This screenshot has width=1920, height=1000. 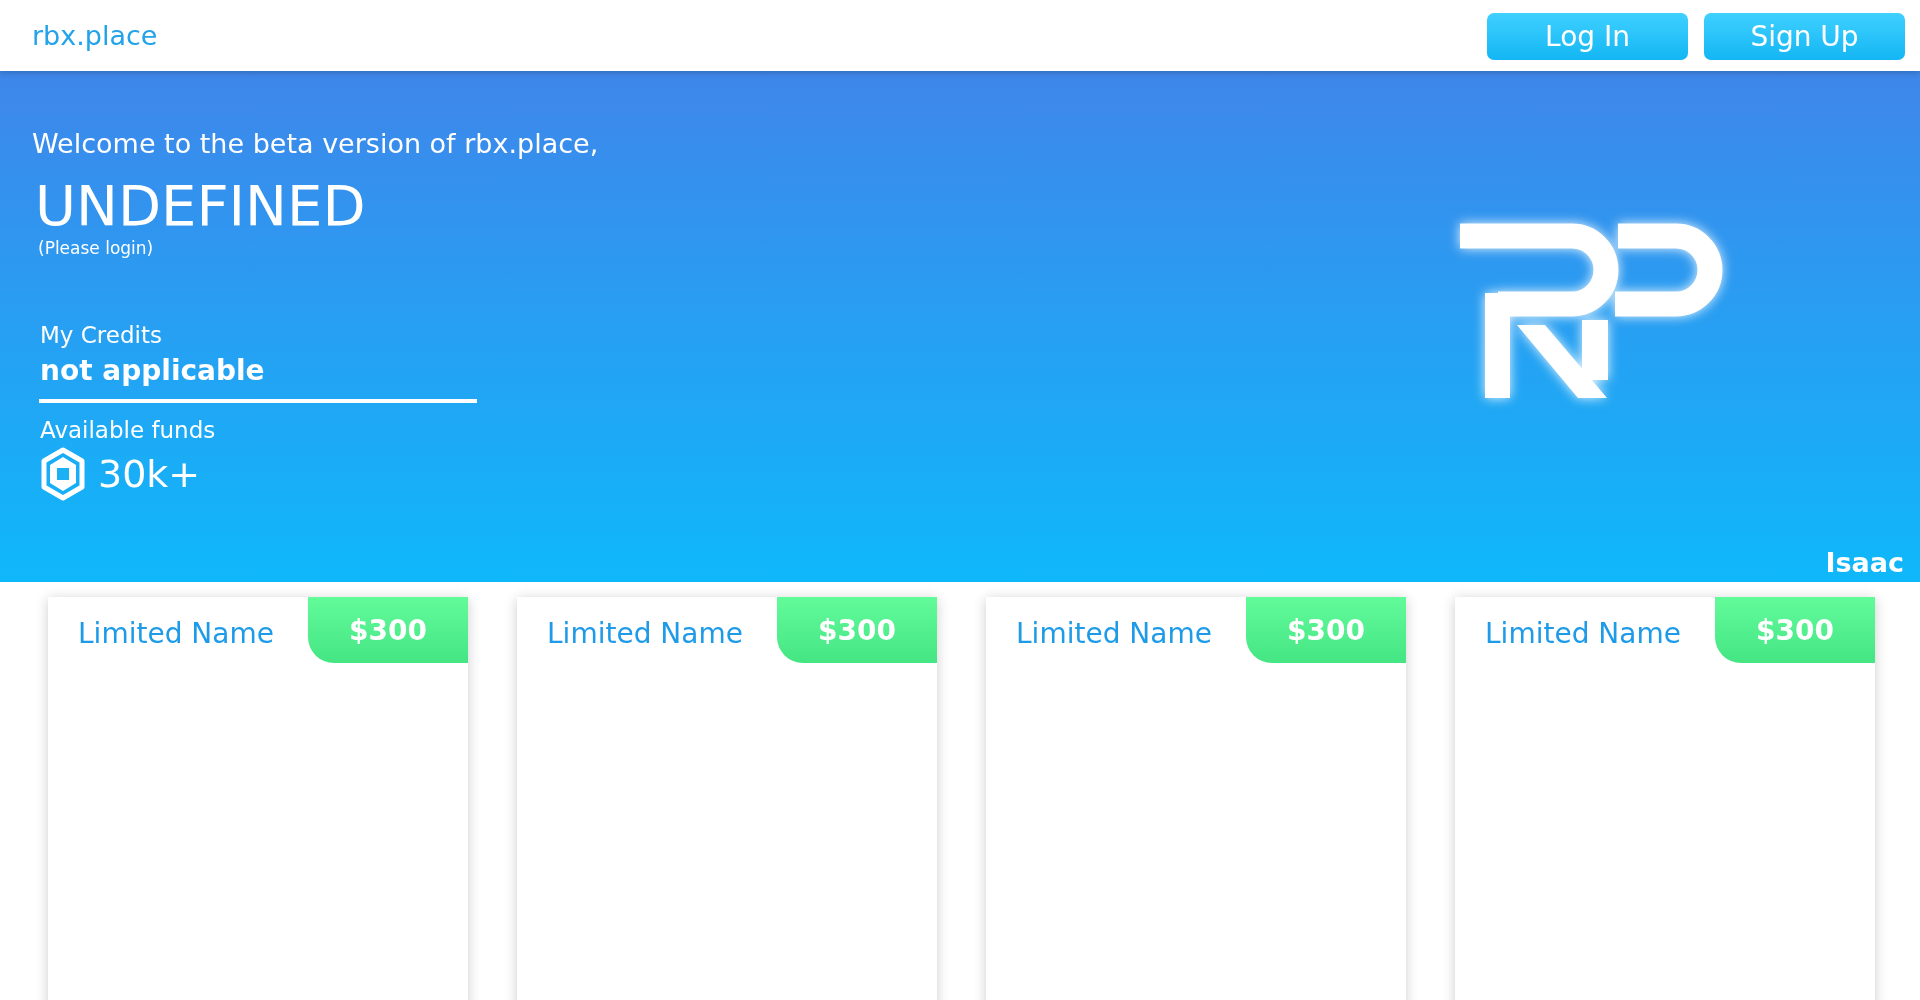 I want to click on site-logo: rbx.place, so click(x=95, y=35).